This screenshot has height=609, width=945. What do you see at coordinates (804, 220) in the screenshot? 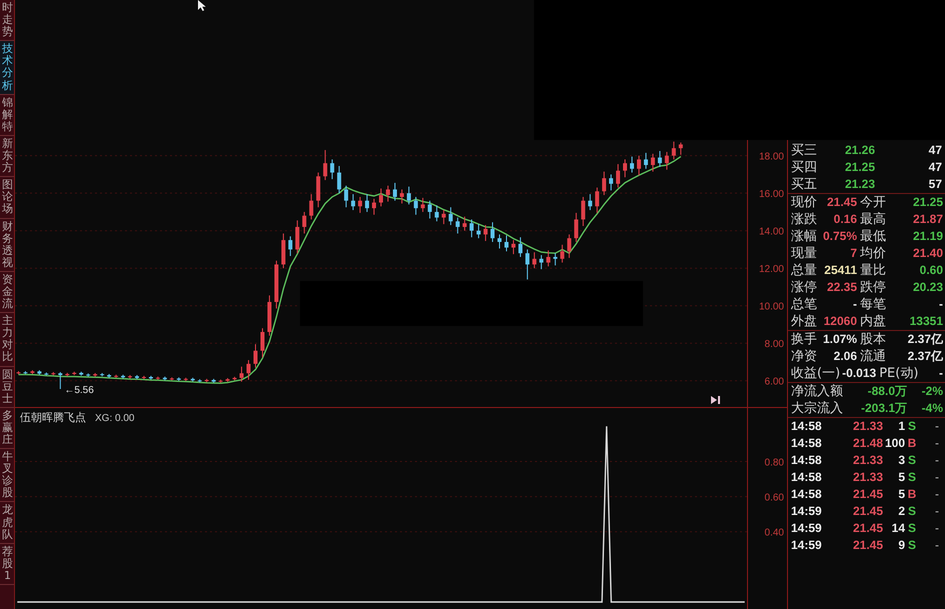
I see `quote-label: 涨跌` at bounding box center [804, 220].